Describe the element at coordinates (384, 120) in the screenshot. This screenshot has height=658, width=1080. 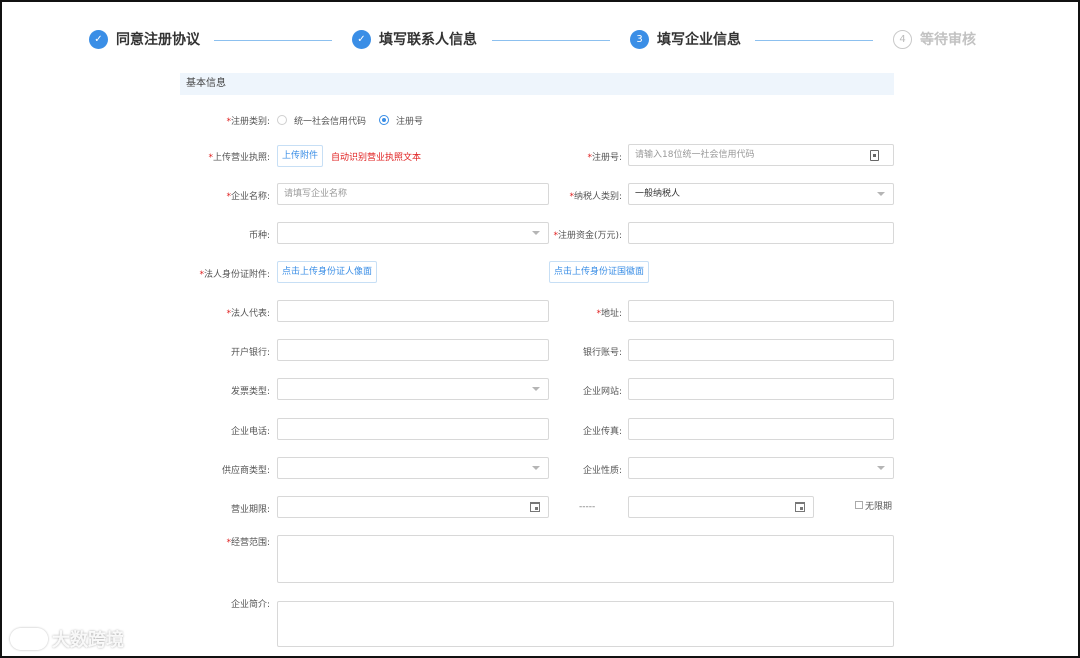
I see `reg-type-radio-reg-no` at that location.